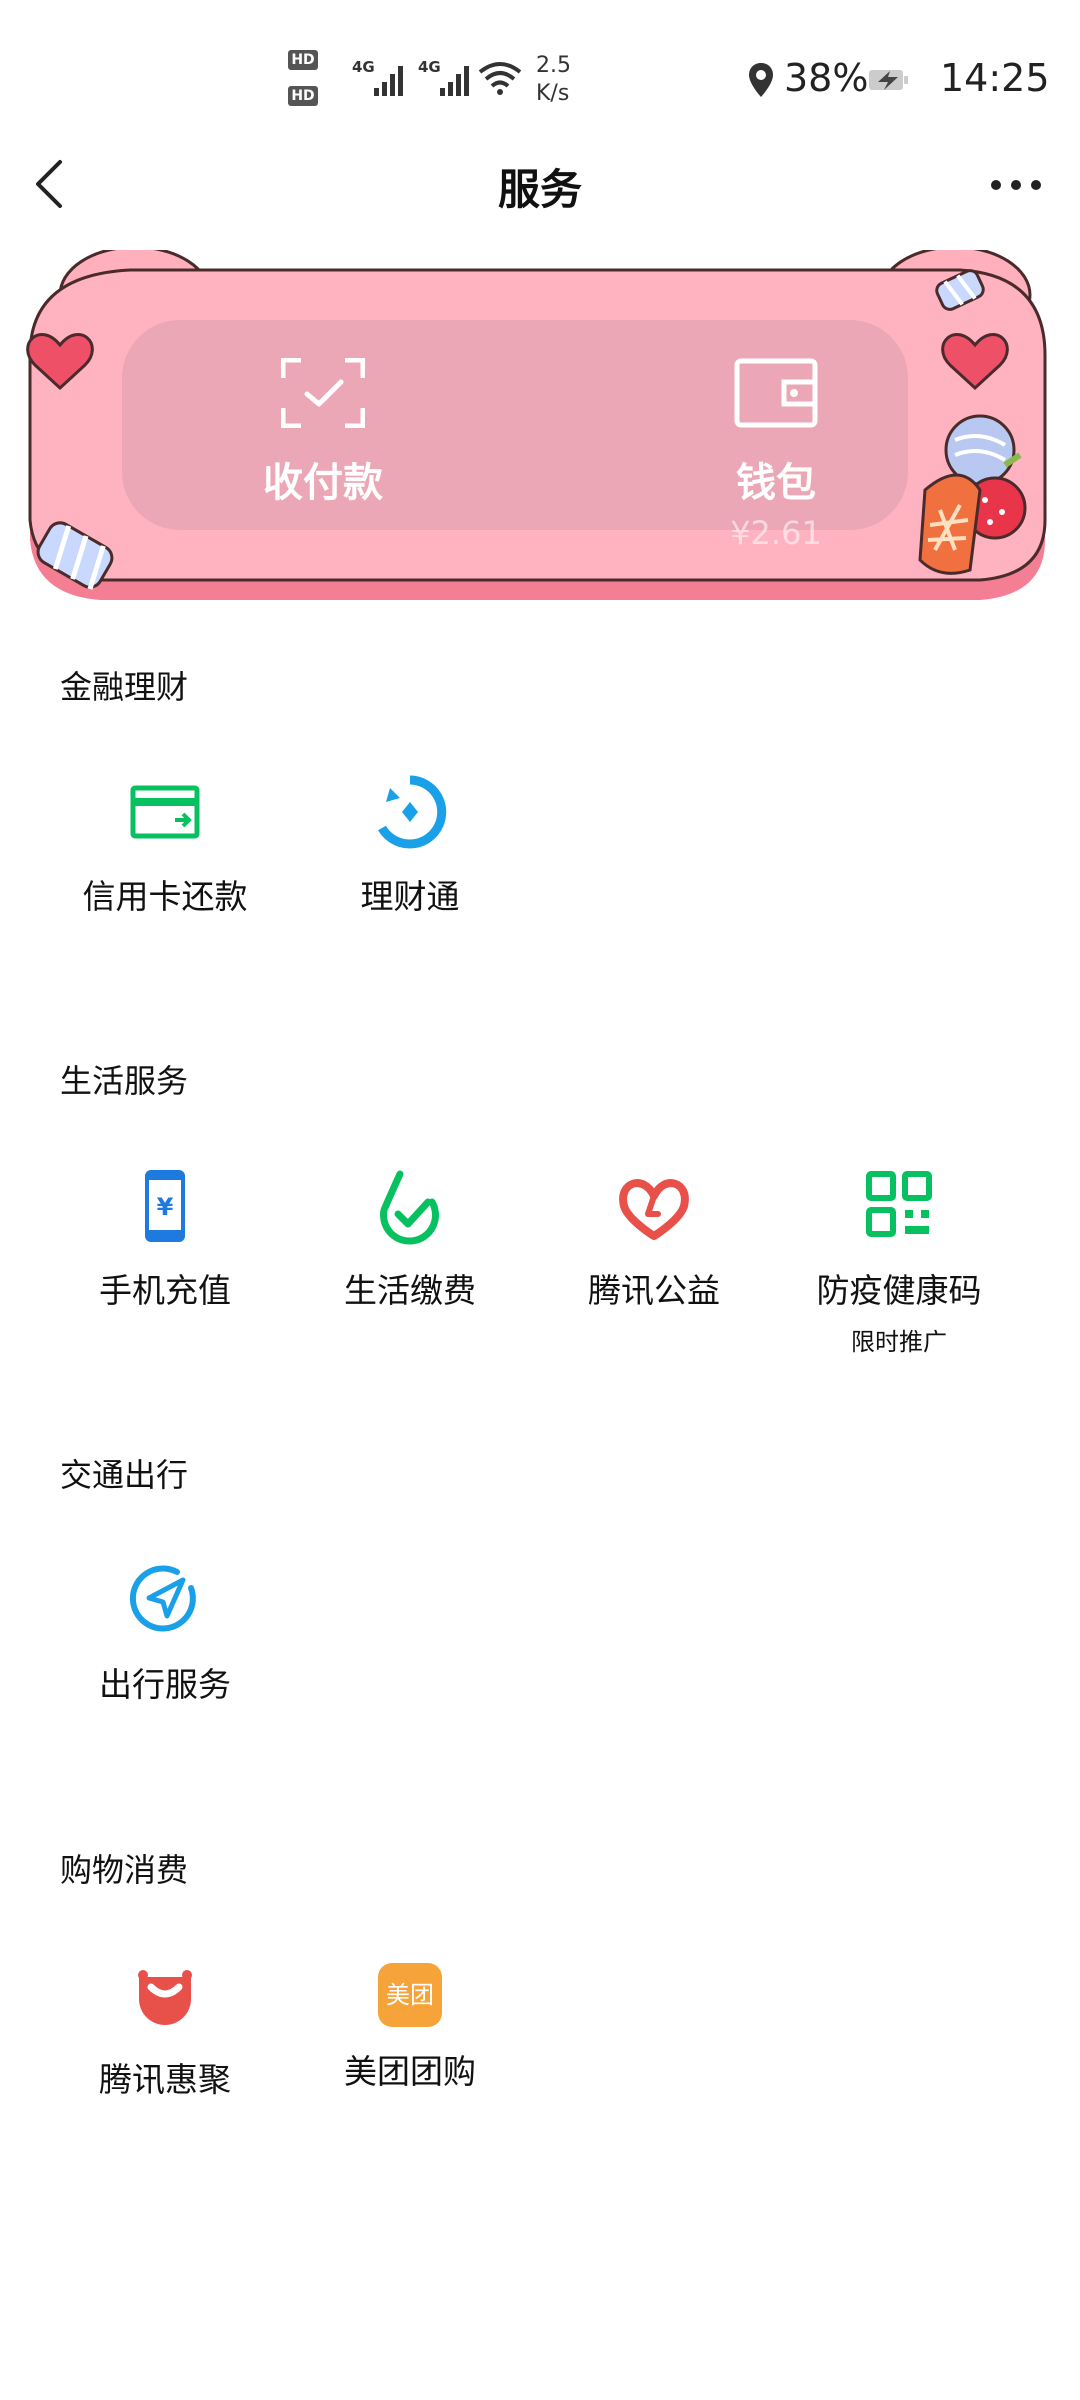 The height and width of the screenshot is (2400, 1080). What do you see at coordinates (165, 1633) in the screenshot?
I see `service-travel: 出行服务` at bounding box center [165, 1633].